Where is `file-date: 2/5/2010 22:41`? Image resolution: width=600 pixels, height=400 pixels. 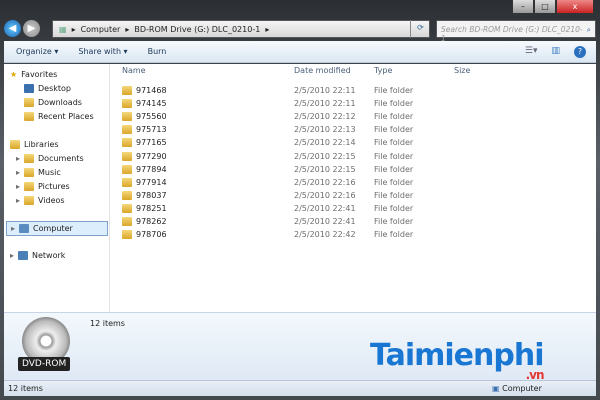 file-date: 2/5/2010 22:41 is located at coordinates (325, 208).